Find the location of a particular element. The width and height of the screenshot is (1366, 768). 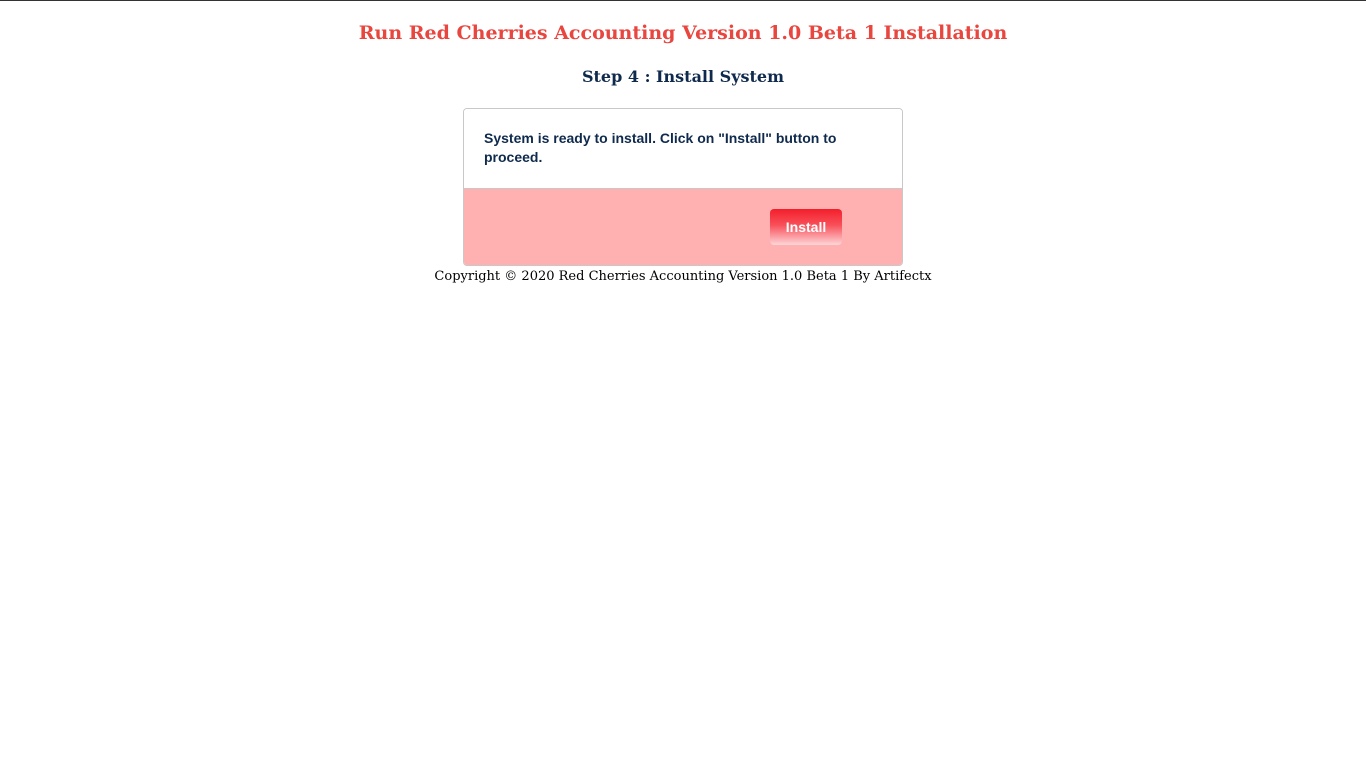

top-border is located at coordinates (683, 0).